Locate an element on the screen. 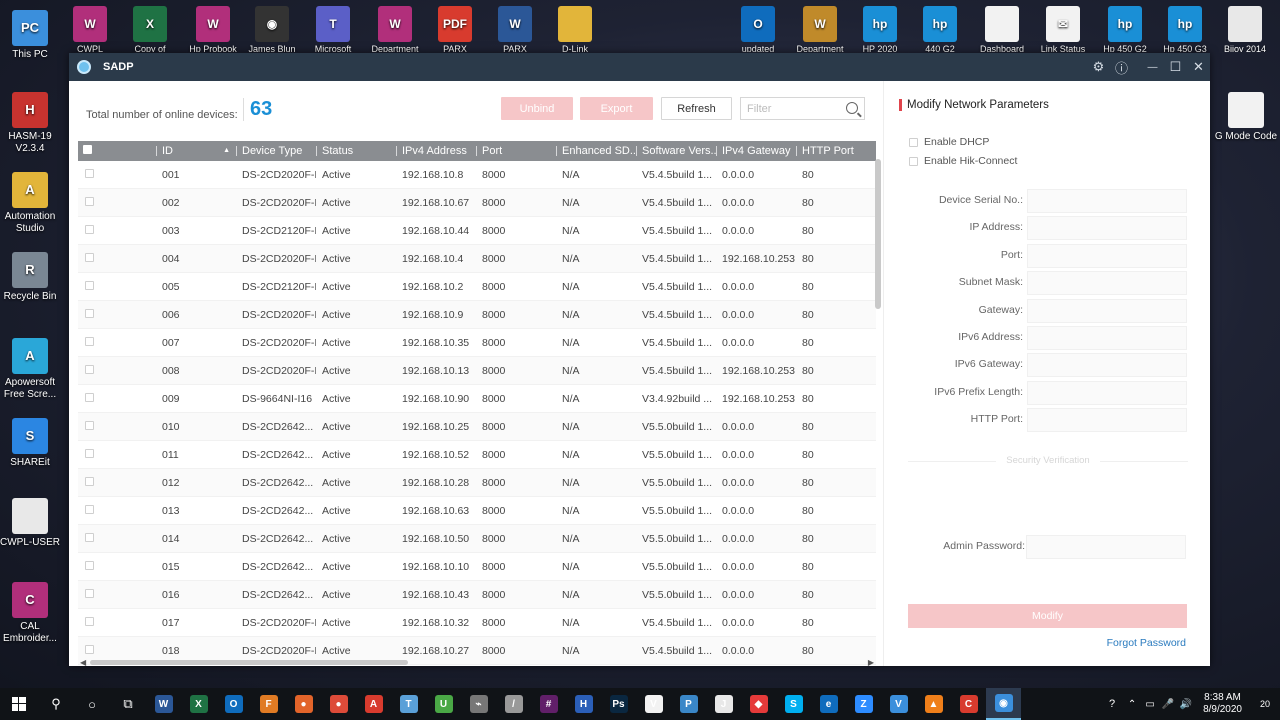 This screenshot has width=1280, height=720. column-header: Port is located at coordinates (516, 151).